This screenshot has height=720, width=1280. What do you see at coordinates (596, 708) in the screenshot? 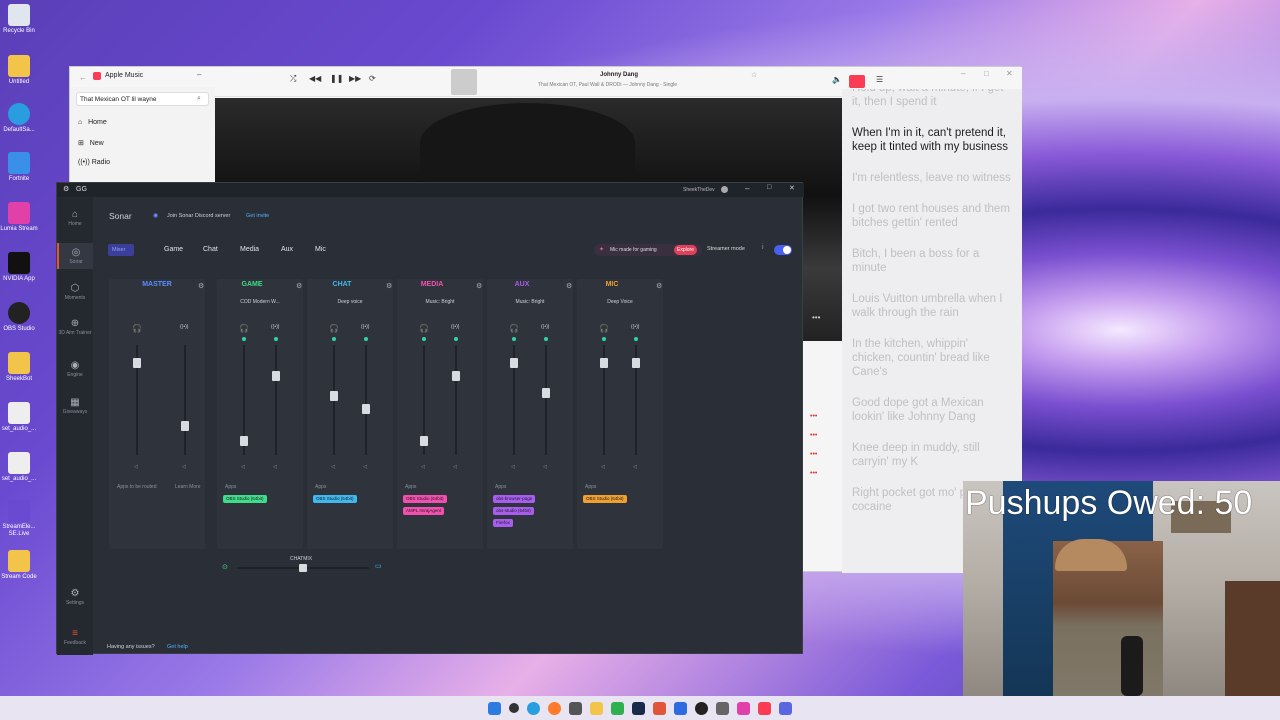
I see `file-explorer-icon` at bounding box center [596, 708].